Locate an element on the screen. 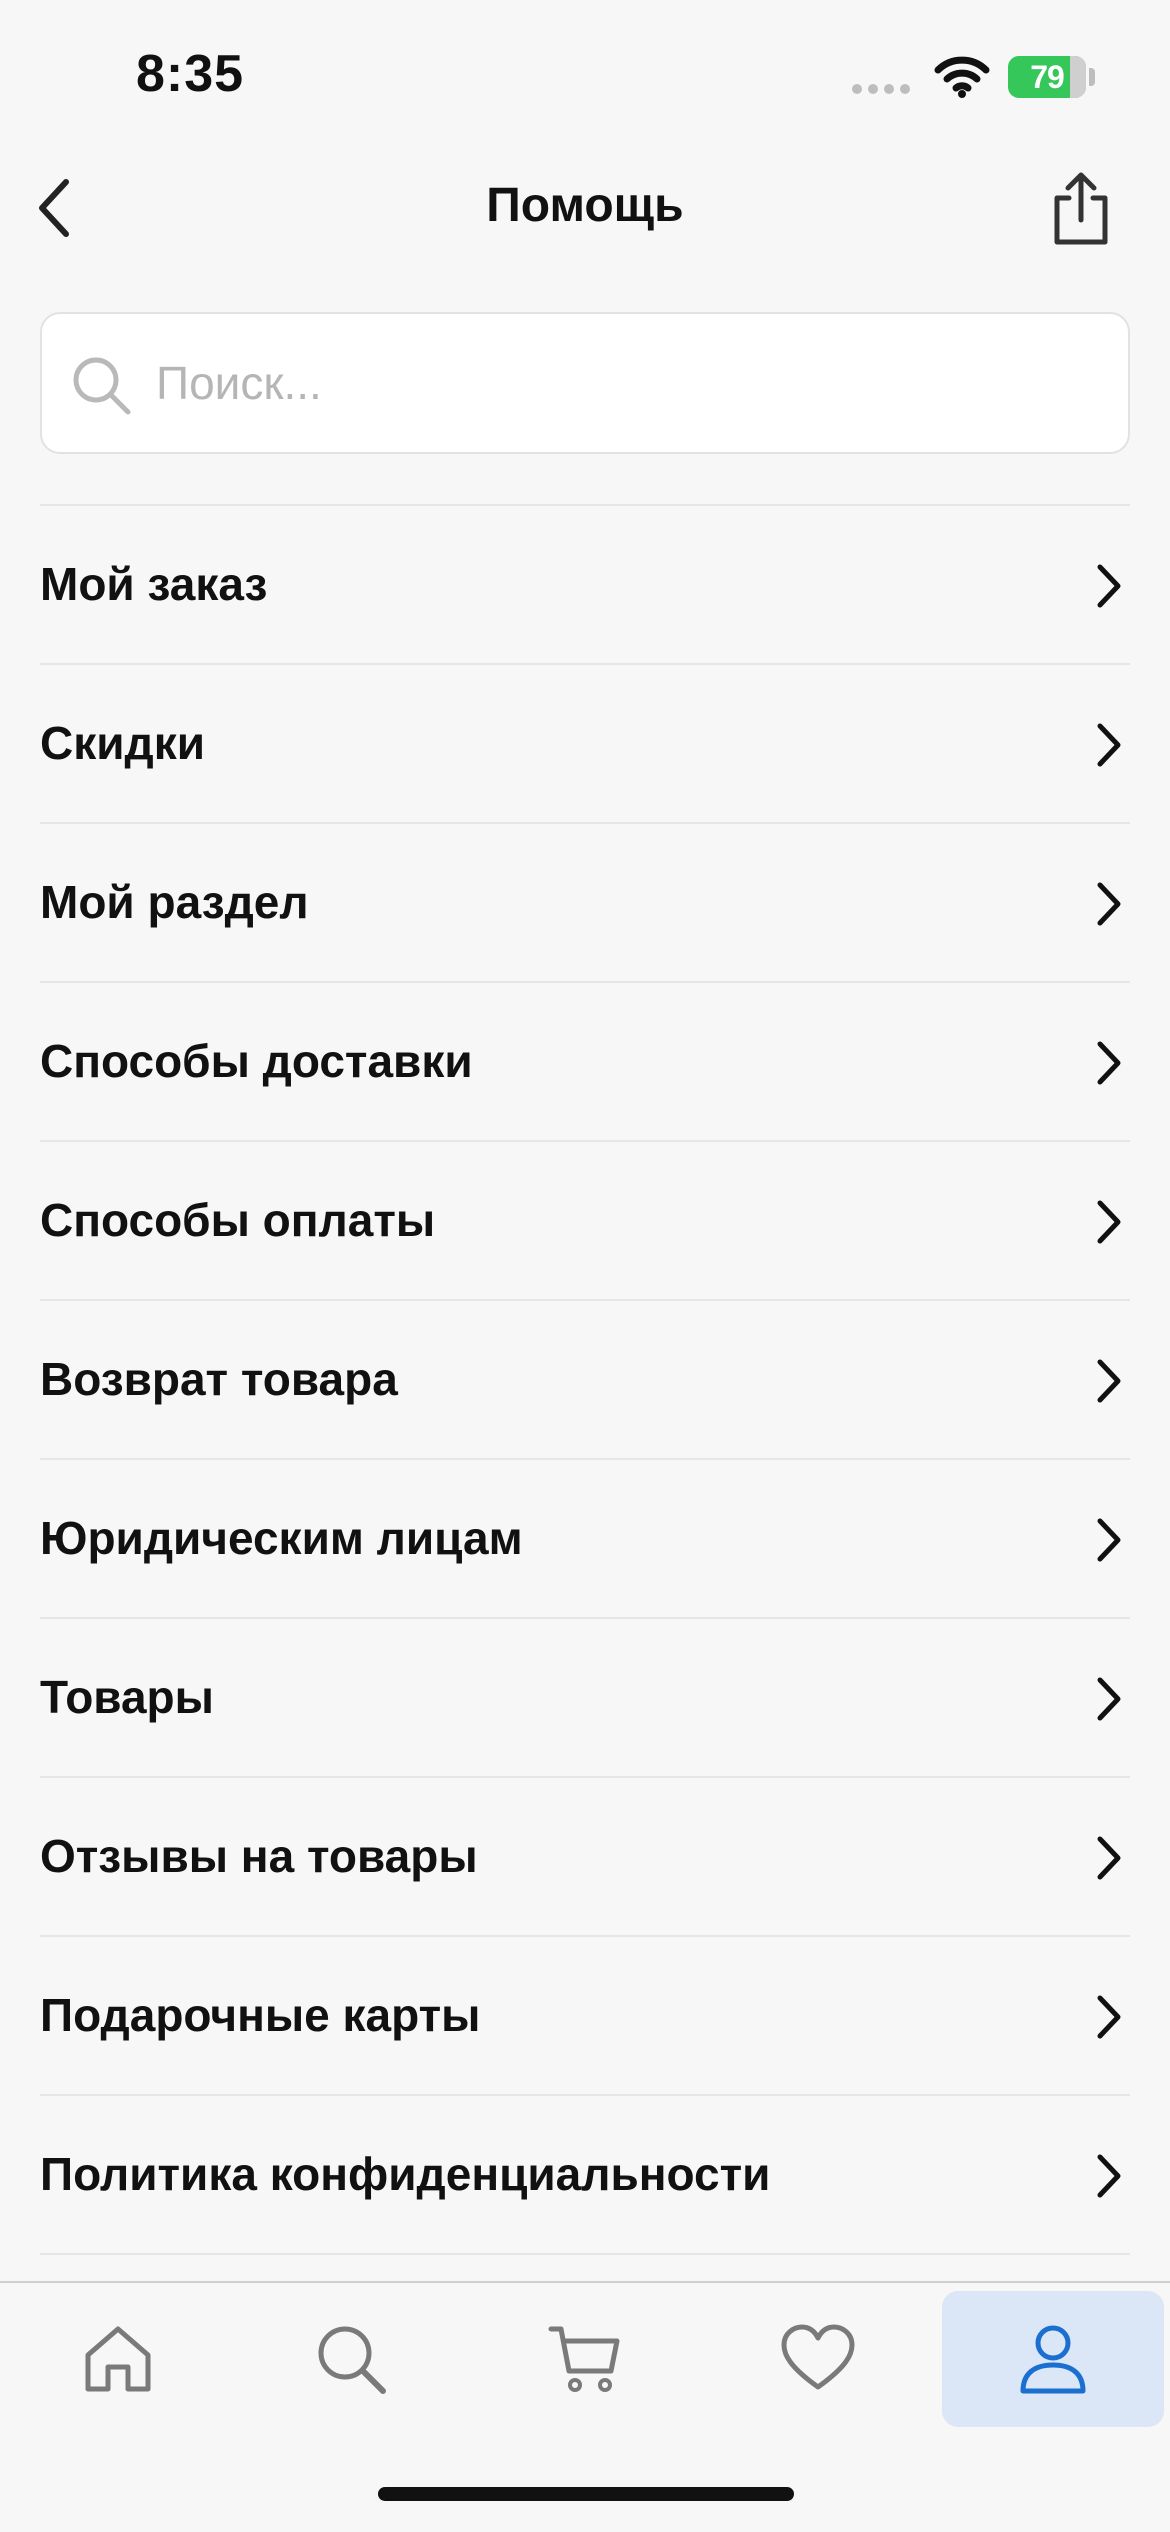  battery-nub is located at coordinates (1092, 77).